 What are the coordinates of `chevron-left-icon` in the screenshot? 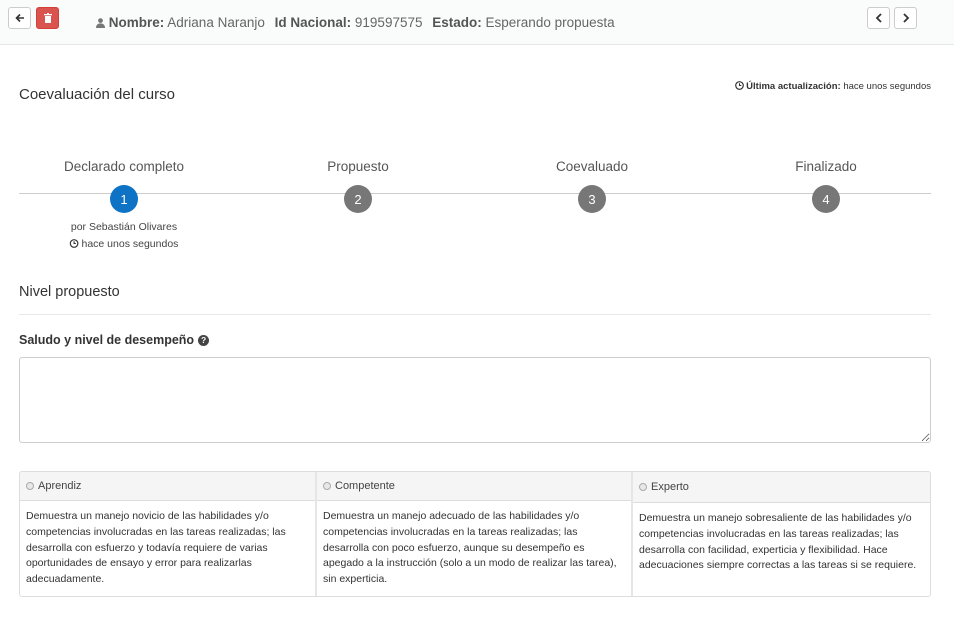 It's located at (878, 18).